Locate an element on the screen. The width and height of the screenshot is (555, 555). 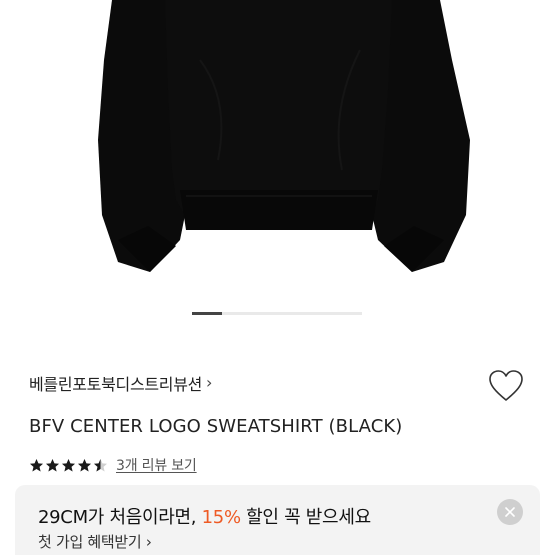
close-icon is located at coordinates (510, 512).